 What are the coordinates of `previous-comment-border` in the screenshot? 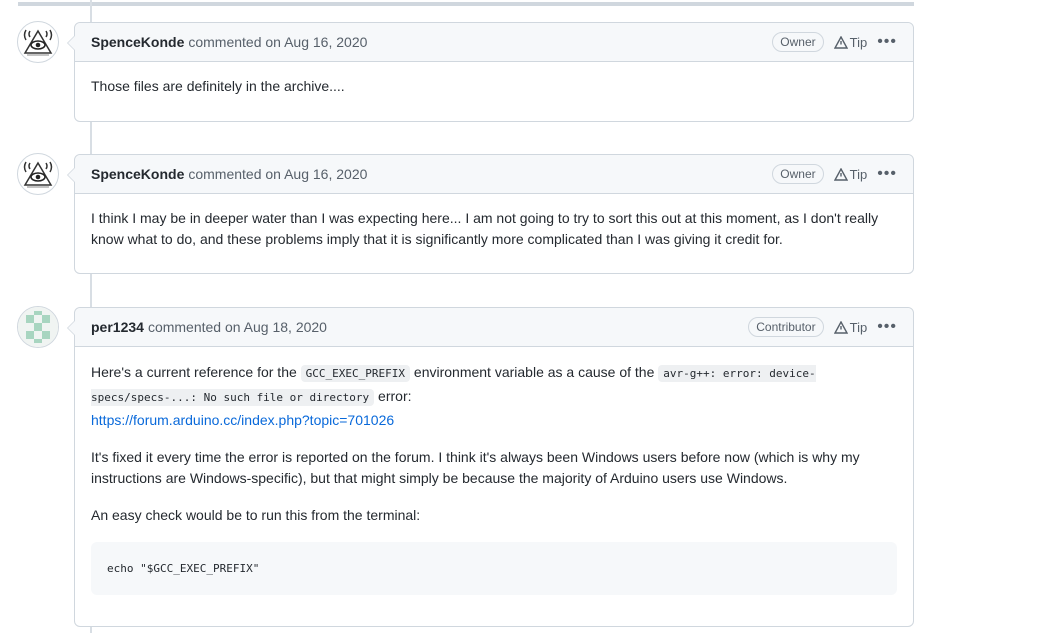 It's located at (466, 4).